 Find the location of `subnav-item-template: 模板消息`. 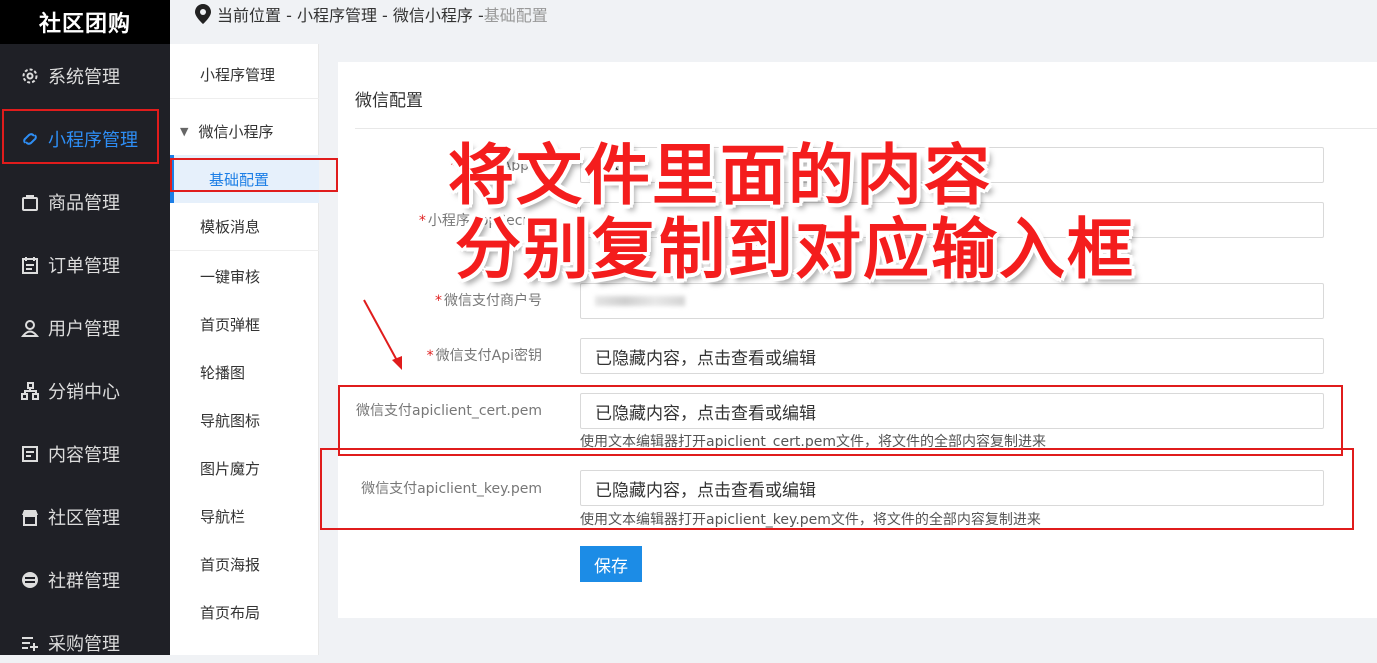

subnav-item-template: 模板消息 is located at coordinates (244, 227).